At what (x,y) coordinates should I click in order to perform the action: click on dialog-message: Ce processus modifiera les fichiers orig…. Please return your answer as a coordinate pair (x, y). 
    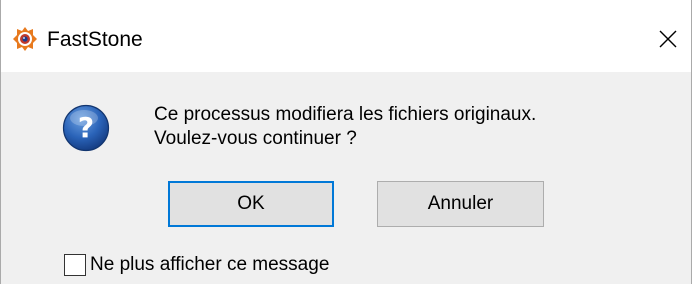
    Looking at the image, I should click on (345, 127).